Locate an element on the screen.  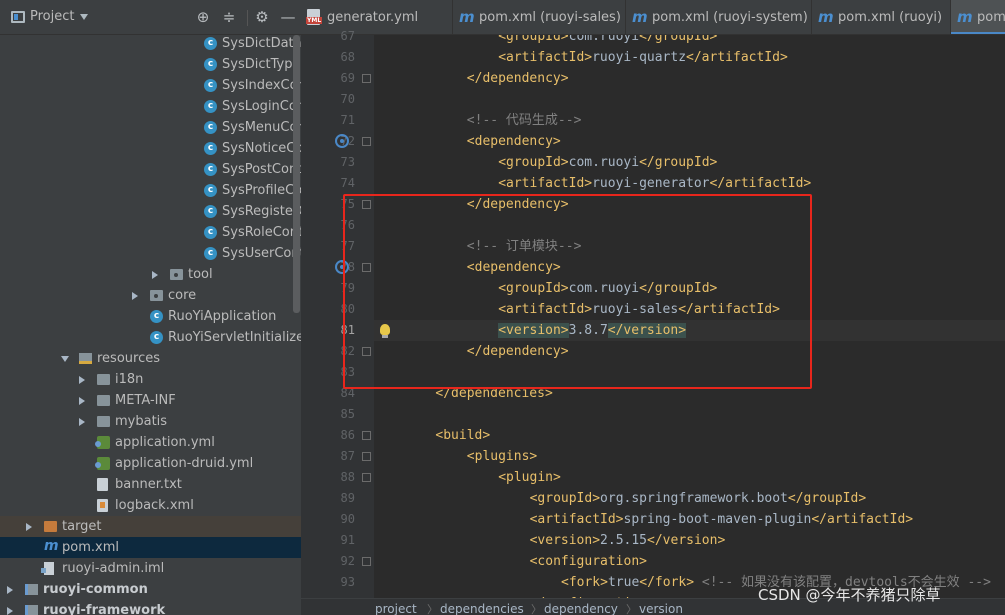
hide-icon: — is located at coordinates (288, 17).